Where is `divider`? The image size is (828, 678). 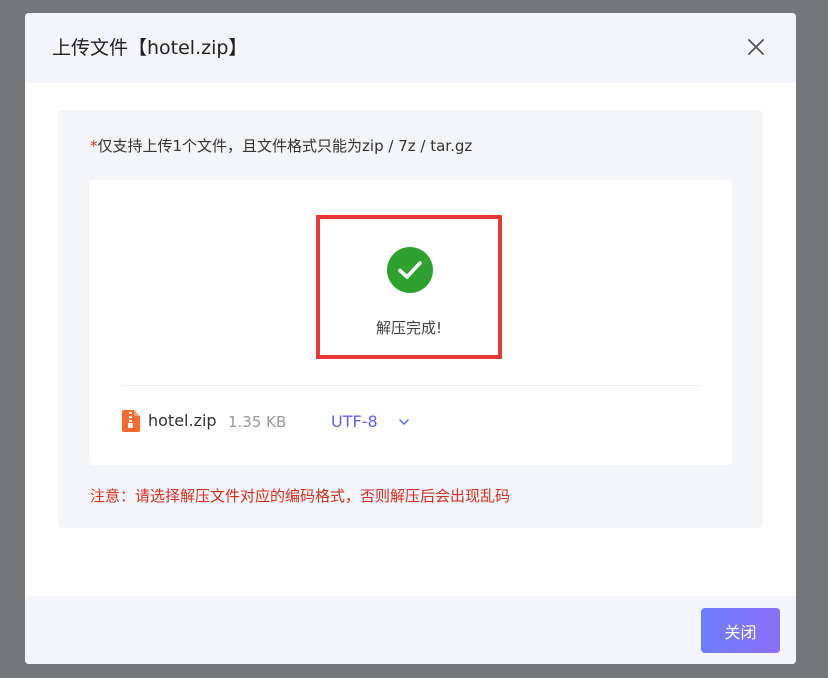 divider is located at coordinates (410, 385).